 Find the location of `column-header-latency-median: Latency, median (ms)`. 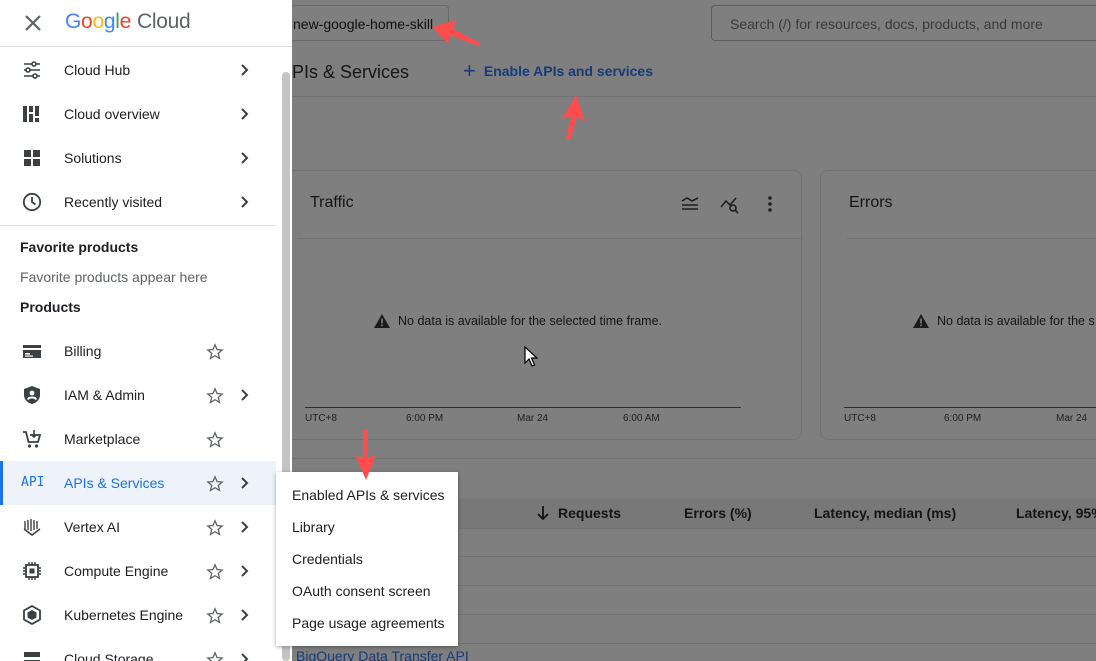

column-header-latency-median: Latency, median (ms) is located at coordinates (885, 513).